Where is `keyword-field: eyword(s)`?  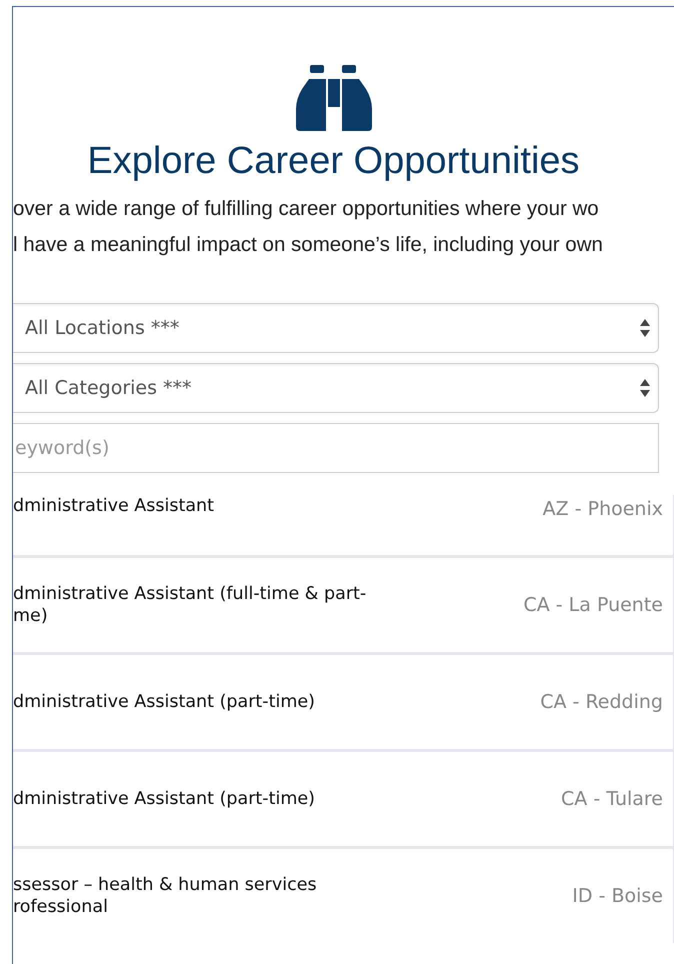 keyword-field: eyword(s) is located at coordinates (336, 448).